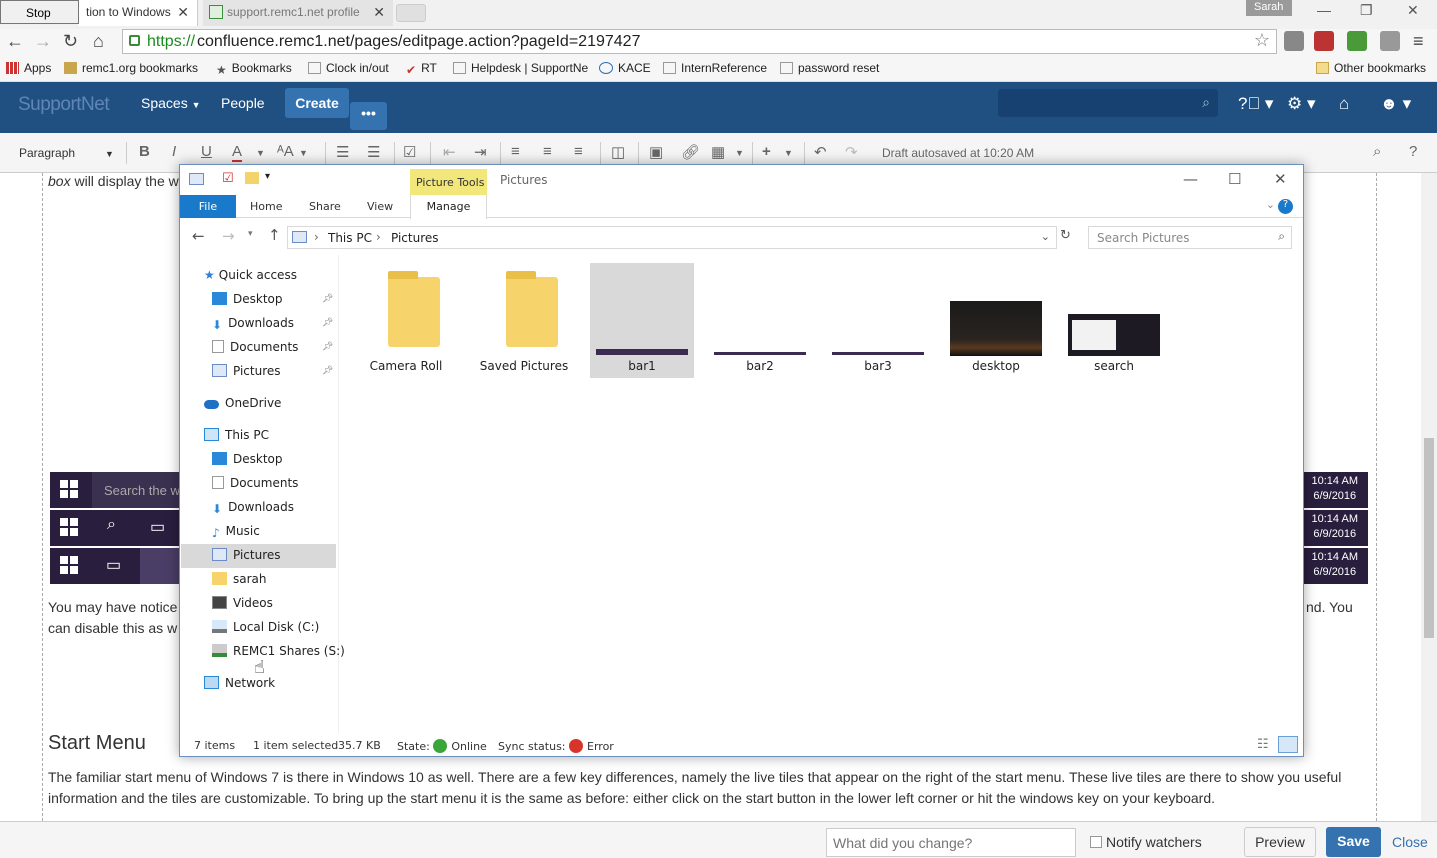  I want to click on breadcrumb-pictures: Pictures, so click(415, 238).